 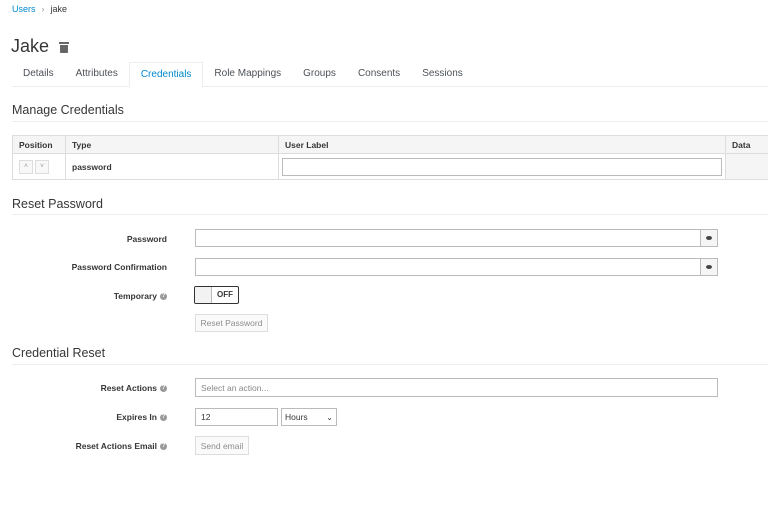 I want to click on column-data: Data, so click(x=746, y=144).